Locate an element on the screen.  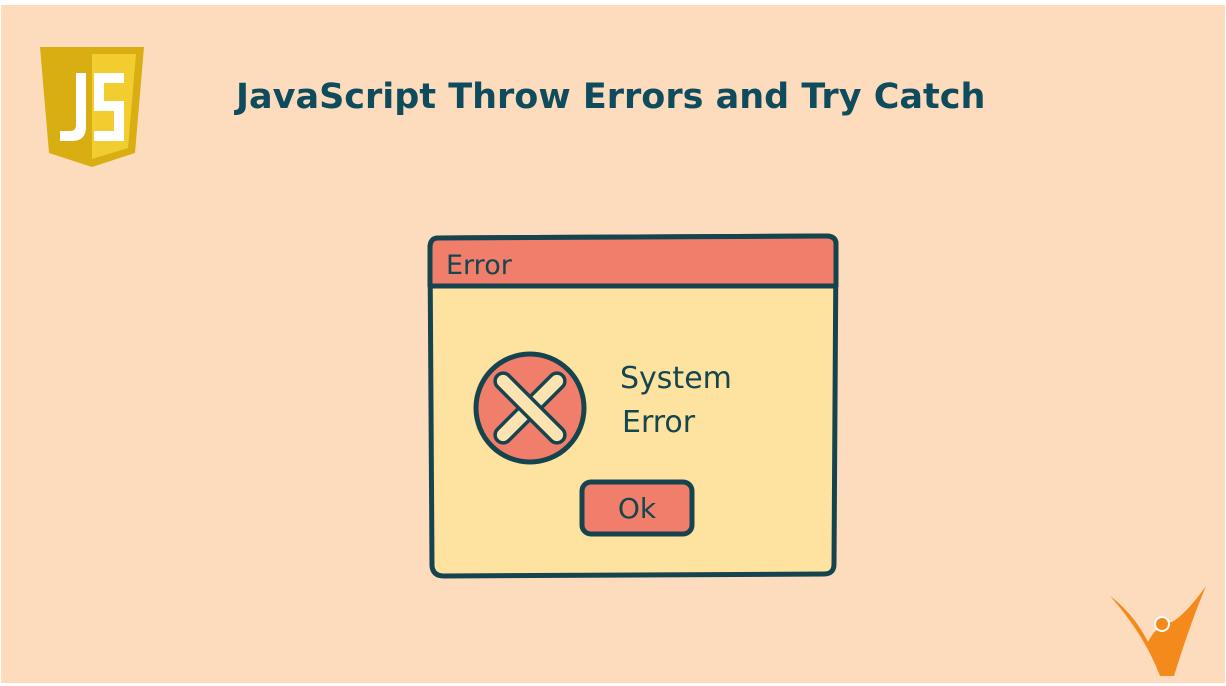
ok-button: Ok is located at coordinates (637, 508).